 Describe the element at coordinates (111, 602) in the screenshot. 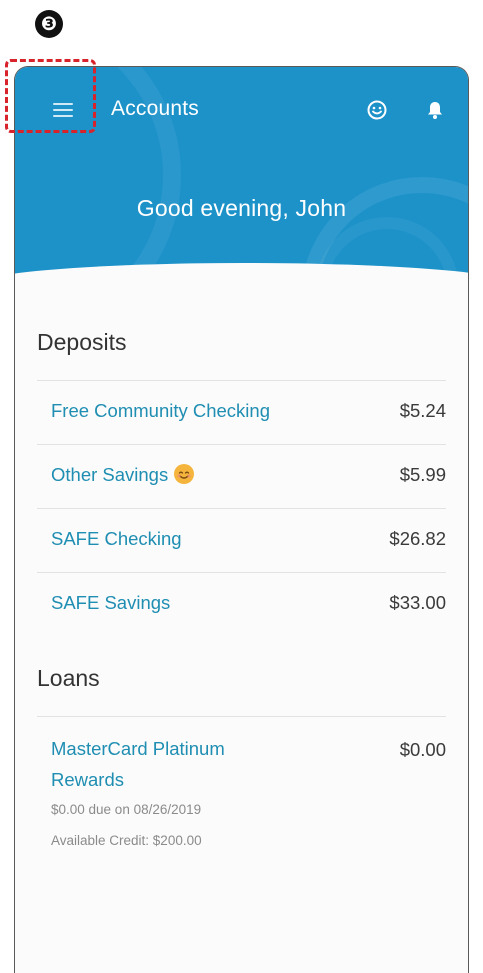

I see `account-name: SAFE Savings` at that location.